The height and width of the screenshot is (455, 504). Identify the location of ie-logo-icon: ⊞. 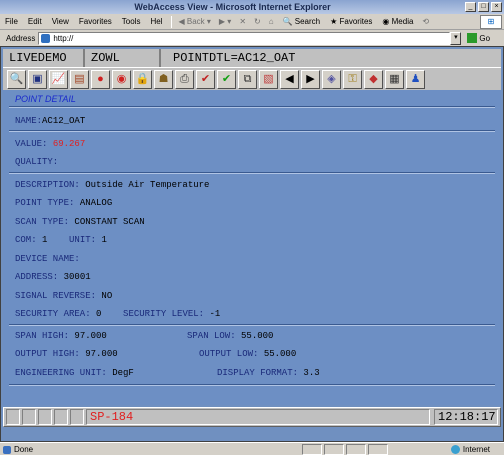
(491, 21).